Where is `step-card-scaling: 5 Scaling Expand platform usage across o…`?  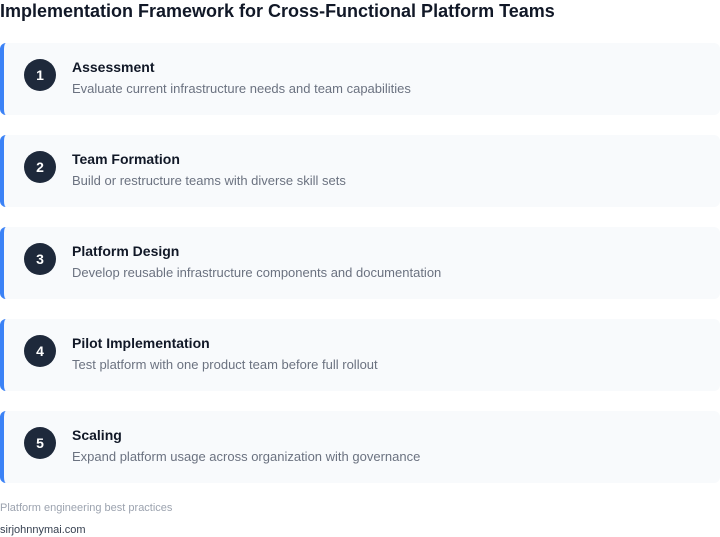 step-card-scaling: 5 Scaling Expand platform usage across o… is located at coordinates (360, 447).